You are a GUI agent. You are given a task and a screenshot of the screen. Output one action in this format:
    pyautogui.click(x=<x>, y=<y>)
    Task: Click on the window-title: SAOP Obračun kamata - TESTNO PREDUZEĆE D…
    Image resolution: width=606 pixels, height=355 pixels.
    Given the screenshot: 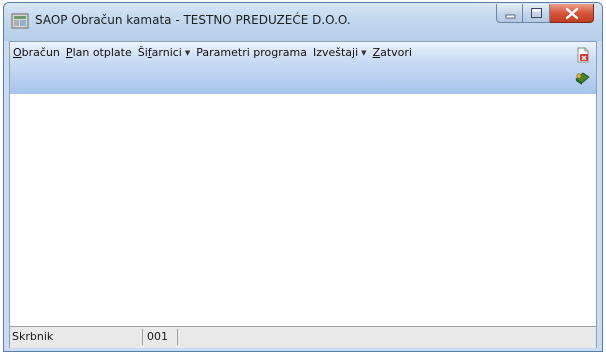 What is the action you would take?
    pyautogui.click(x=193, y=20)
    